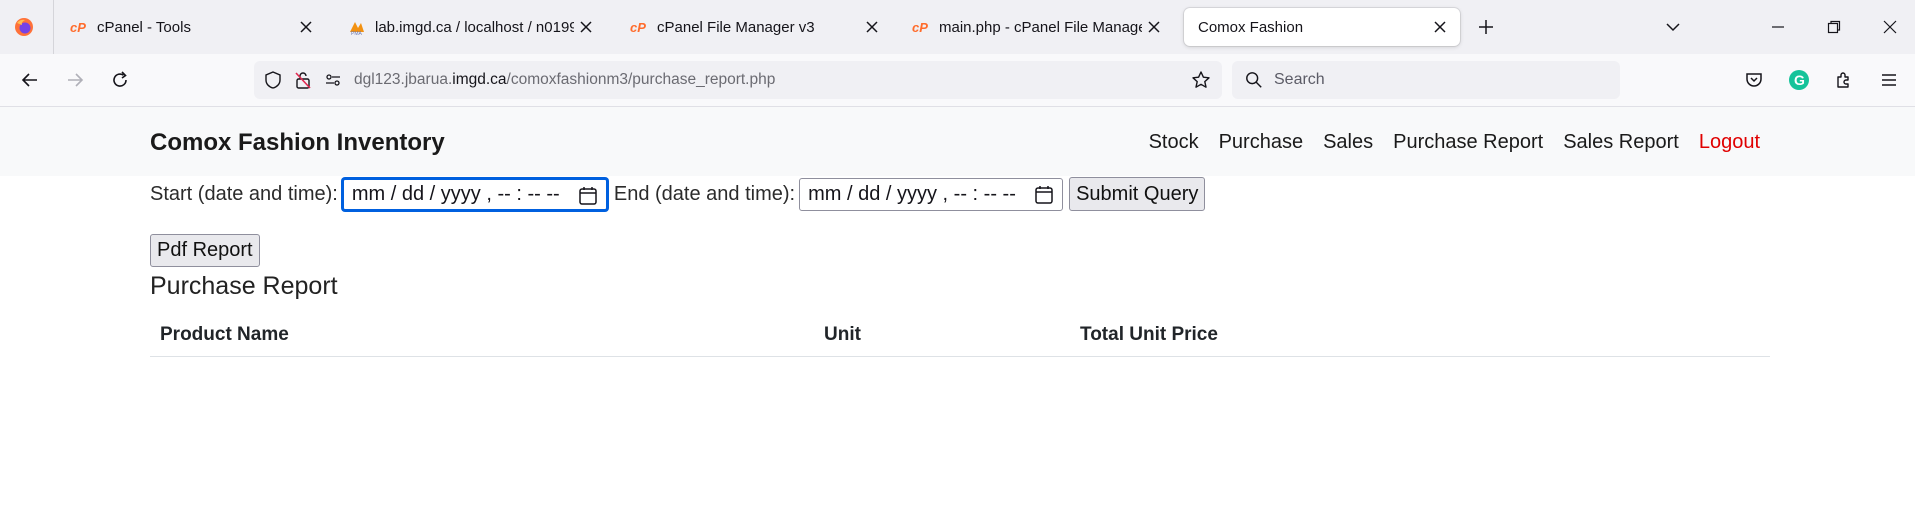 The height and width of the screenshot is (529, 1915). What do you see at coordinates (1137, 194) in the screenshot?
I see `submit-query-button: Submit Query` at bounding box center [1137, 194].